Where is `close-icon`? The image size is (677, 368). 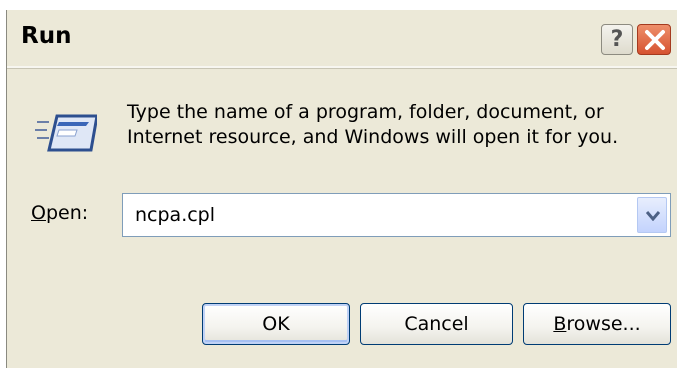
close-icon is located at coordinates (655, 40).